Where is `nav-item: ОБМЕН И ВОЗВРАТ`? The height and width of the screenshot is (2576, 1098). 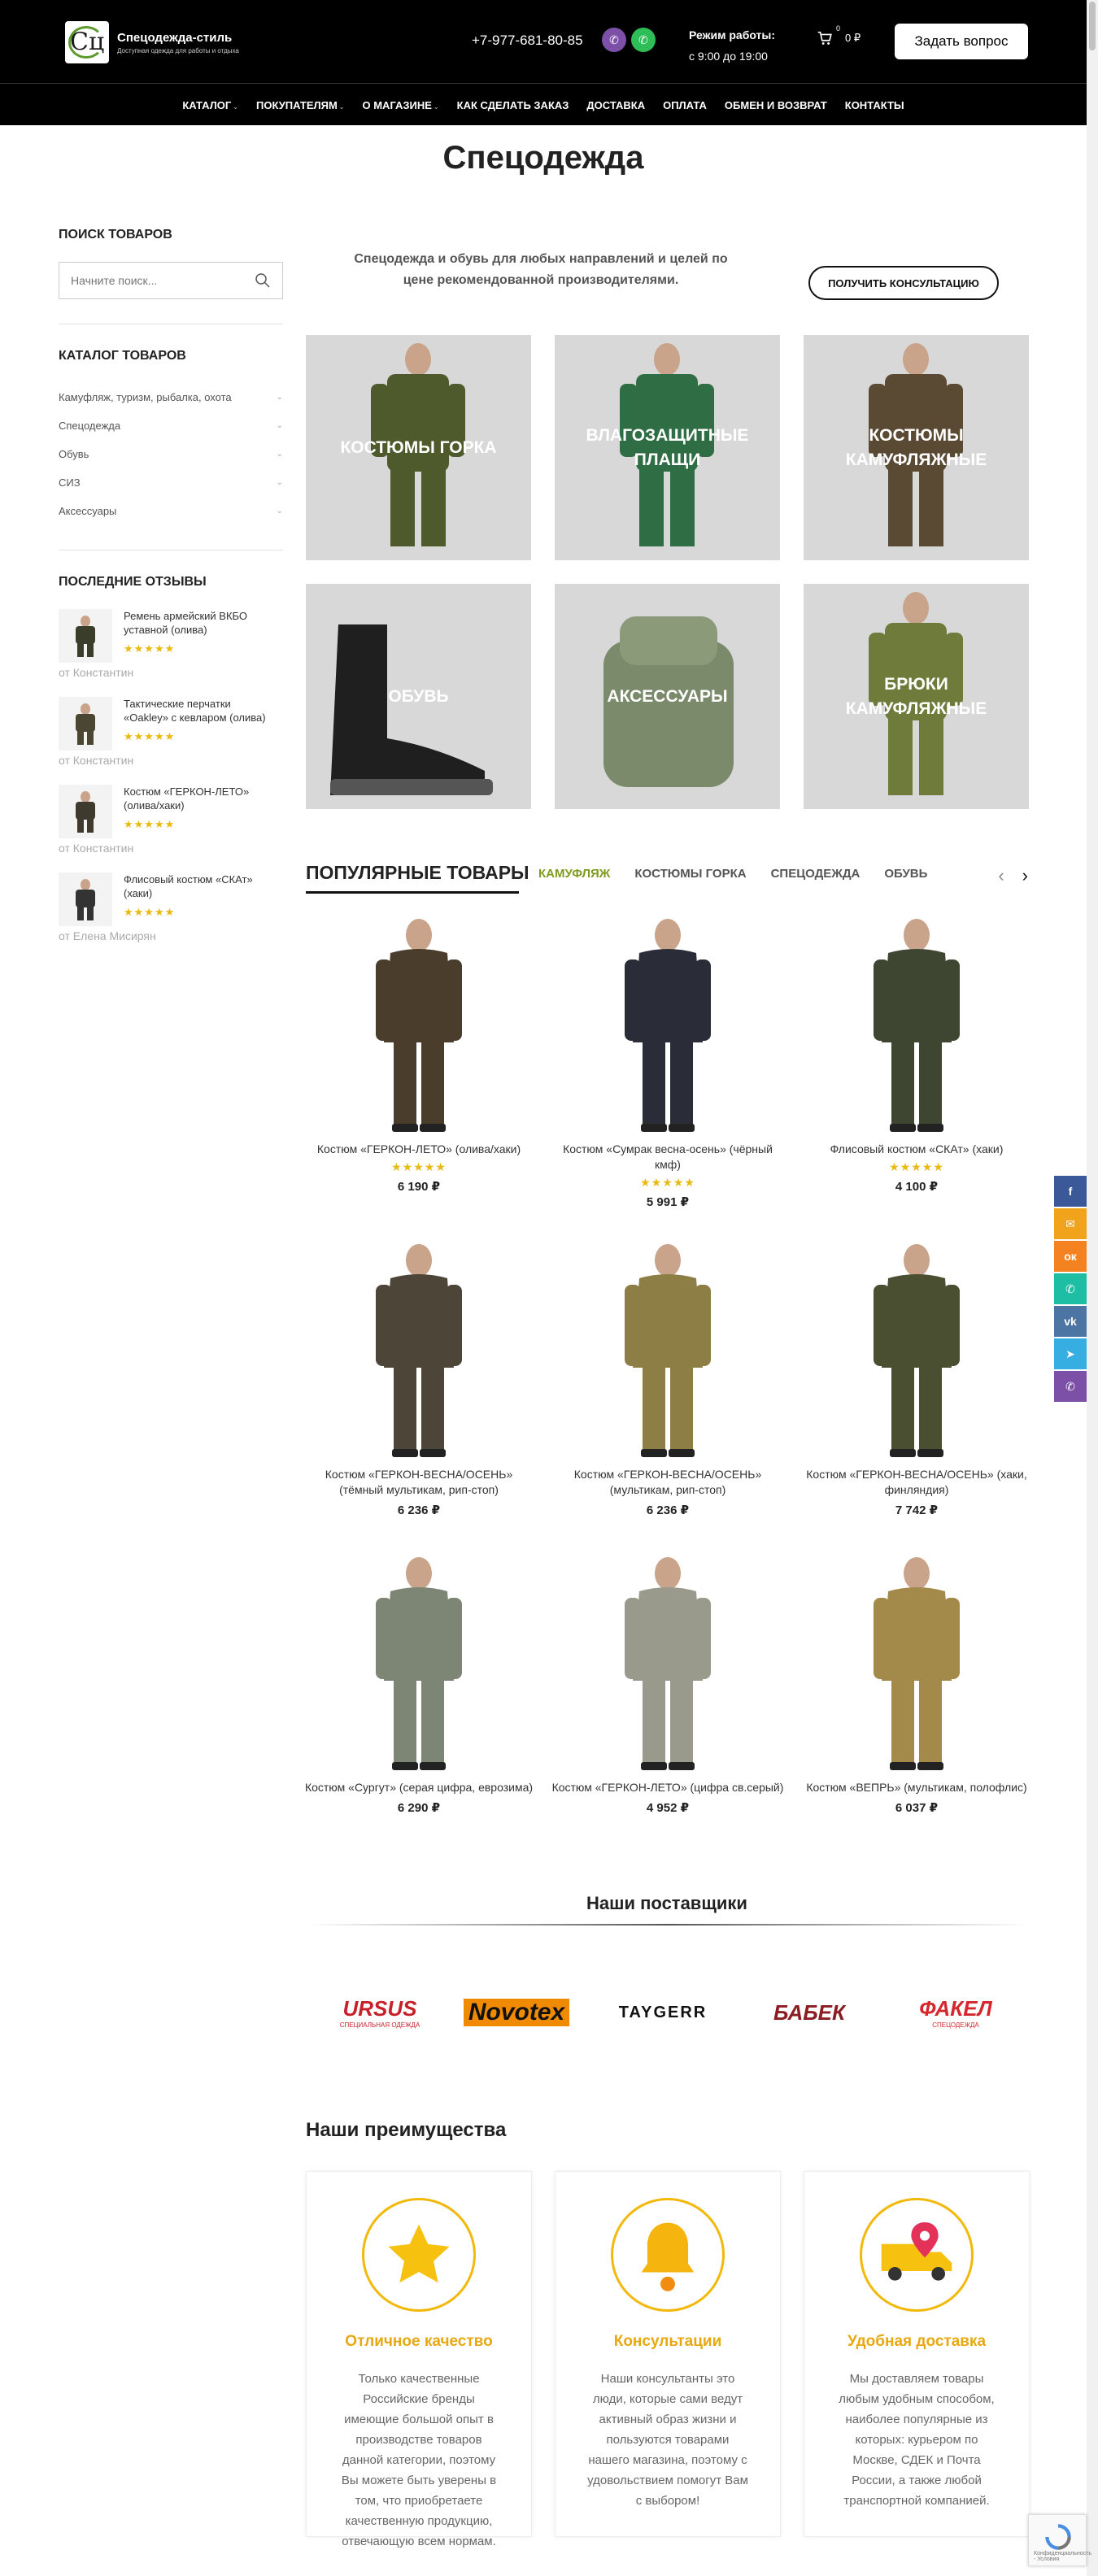 nav-item: ОБМЕН И ВОЗВРАТ is located at coordinates (776, 105).